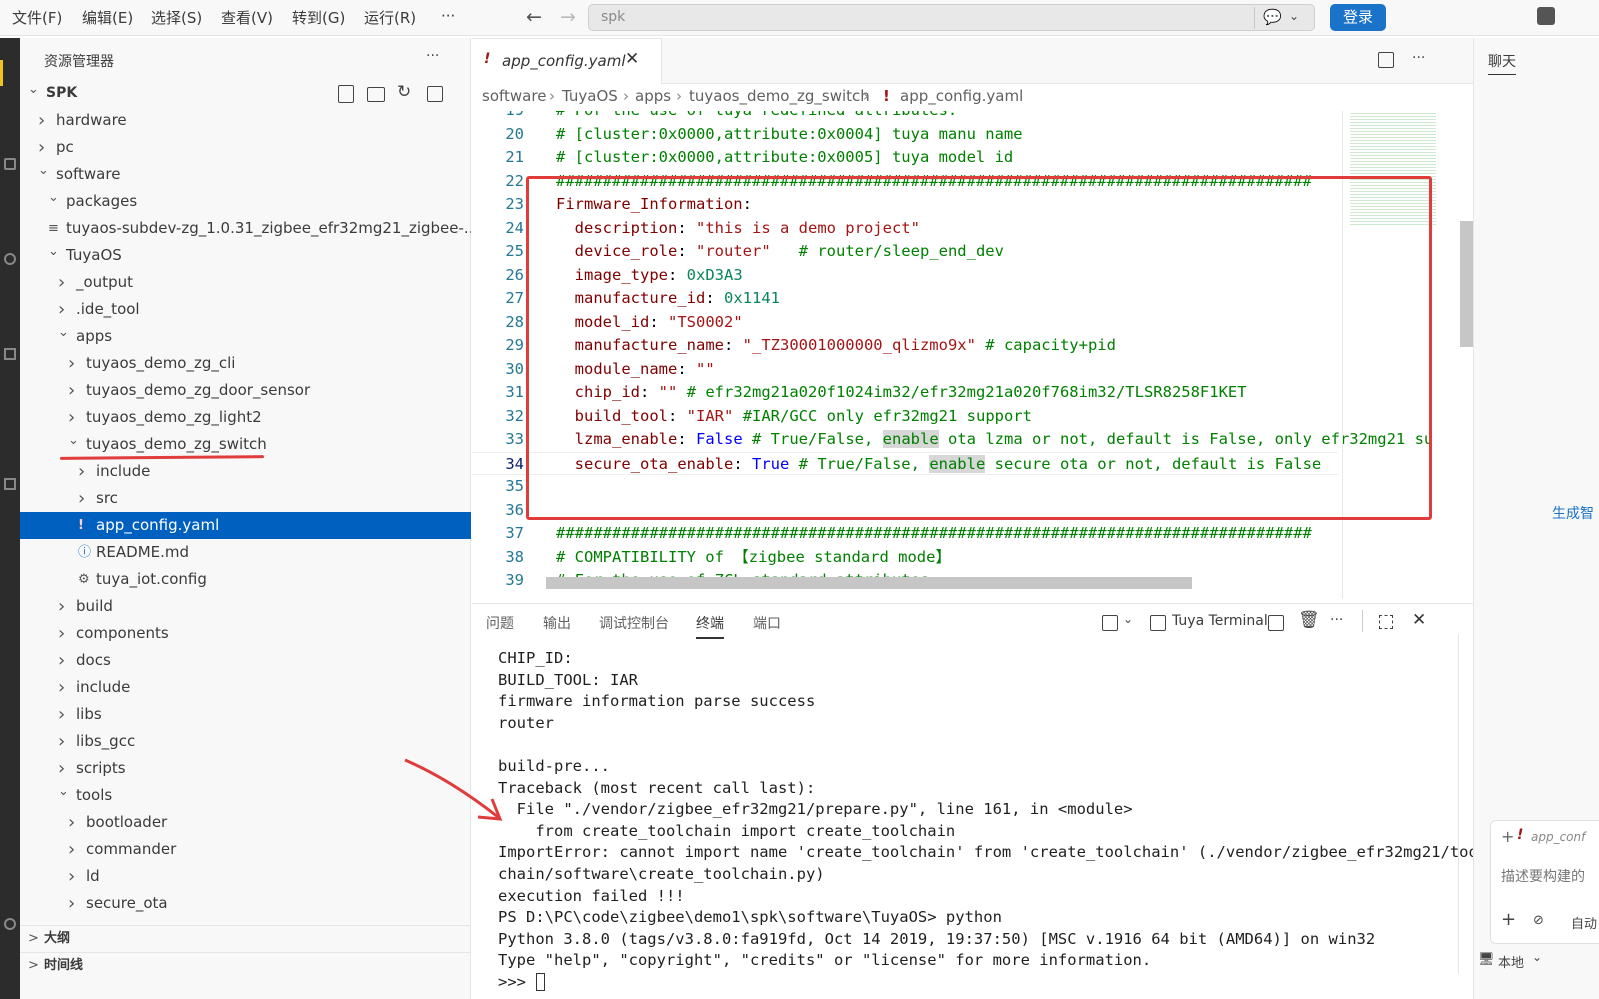 This screenshot has width=1599, height=999. What do you see at coordinates (245, 714) in the screenshot?
I see `tree-item: › libs` at bounding box center [245, 714].